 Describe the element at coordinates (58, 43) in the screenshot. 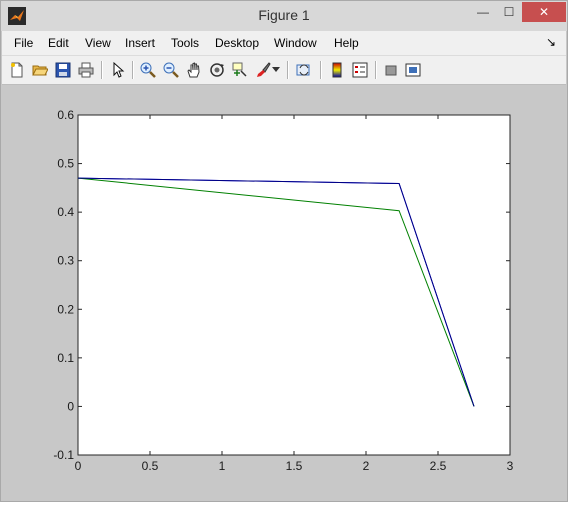

I see `menu-edit: Edit` at that location.